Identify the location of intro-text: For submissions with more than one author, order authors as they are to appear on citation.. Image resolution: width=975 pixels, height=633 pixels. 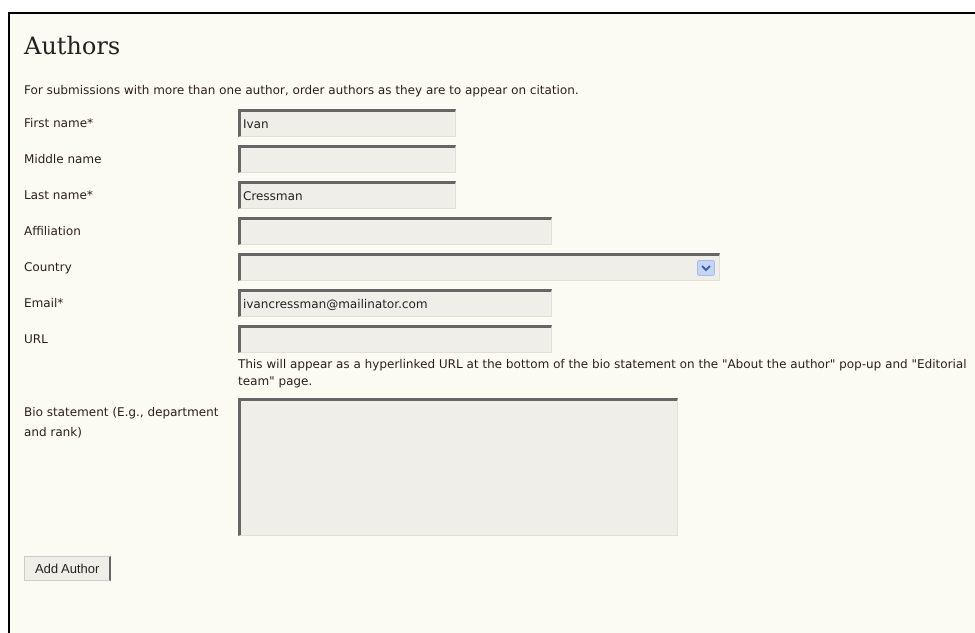
(302, 90).